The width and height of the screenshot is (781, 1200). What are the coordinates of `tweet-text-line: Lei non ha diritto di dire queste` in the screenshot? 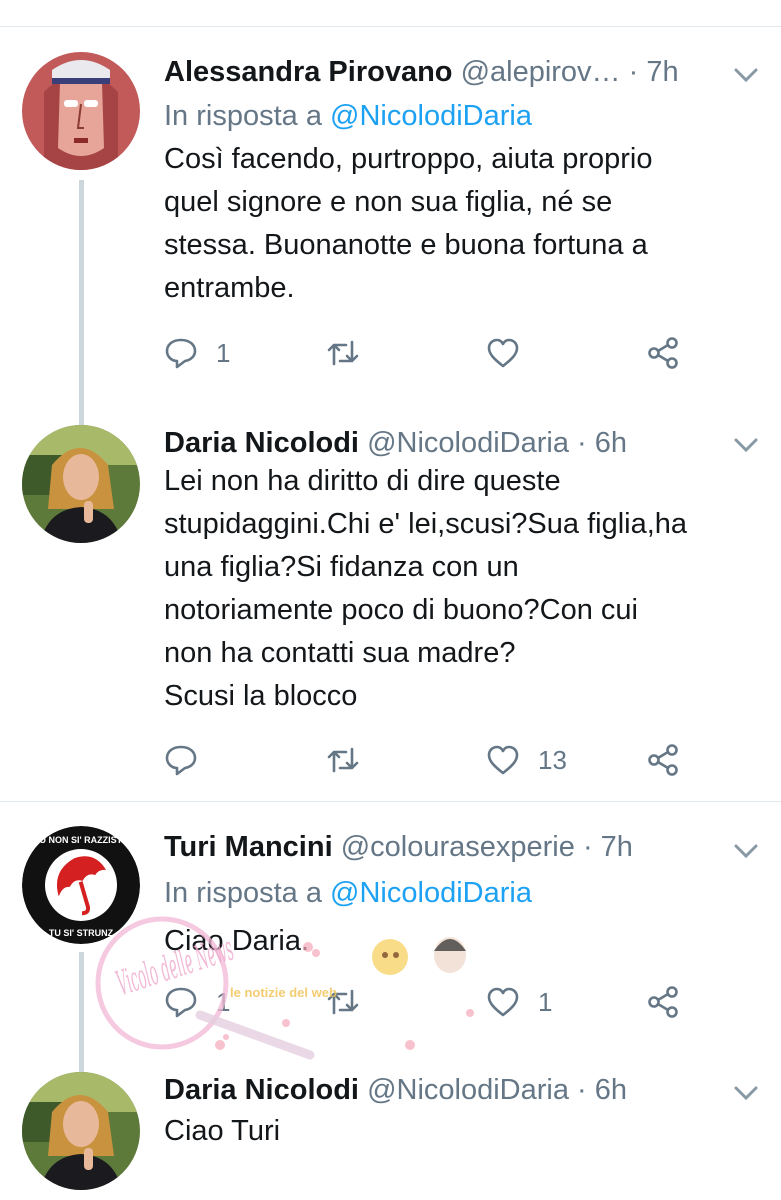 It's located at (362, 481).